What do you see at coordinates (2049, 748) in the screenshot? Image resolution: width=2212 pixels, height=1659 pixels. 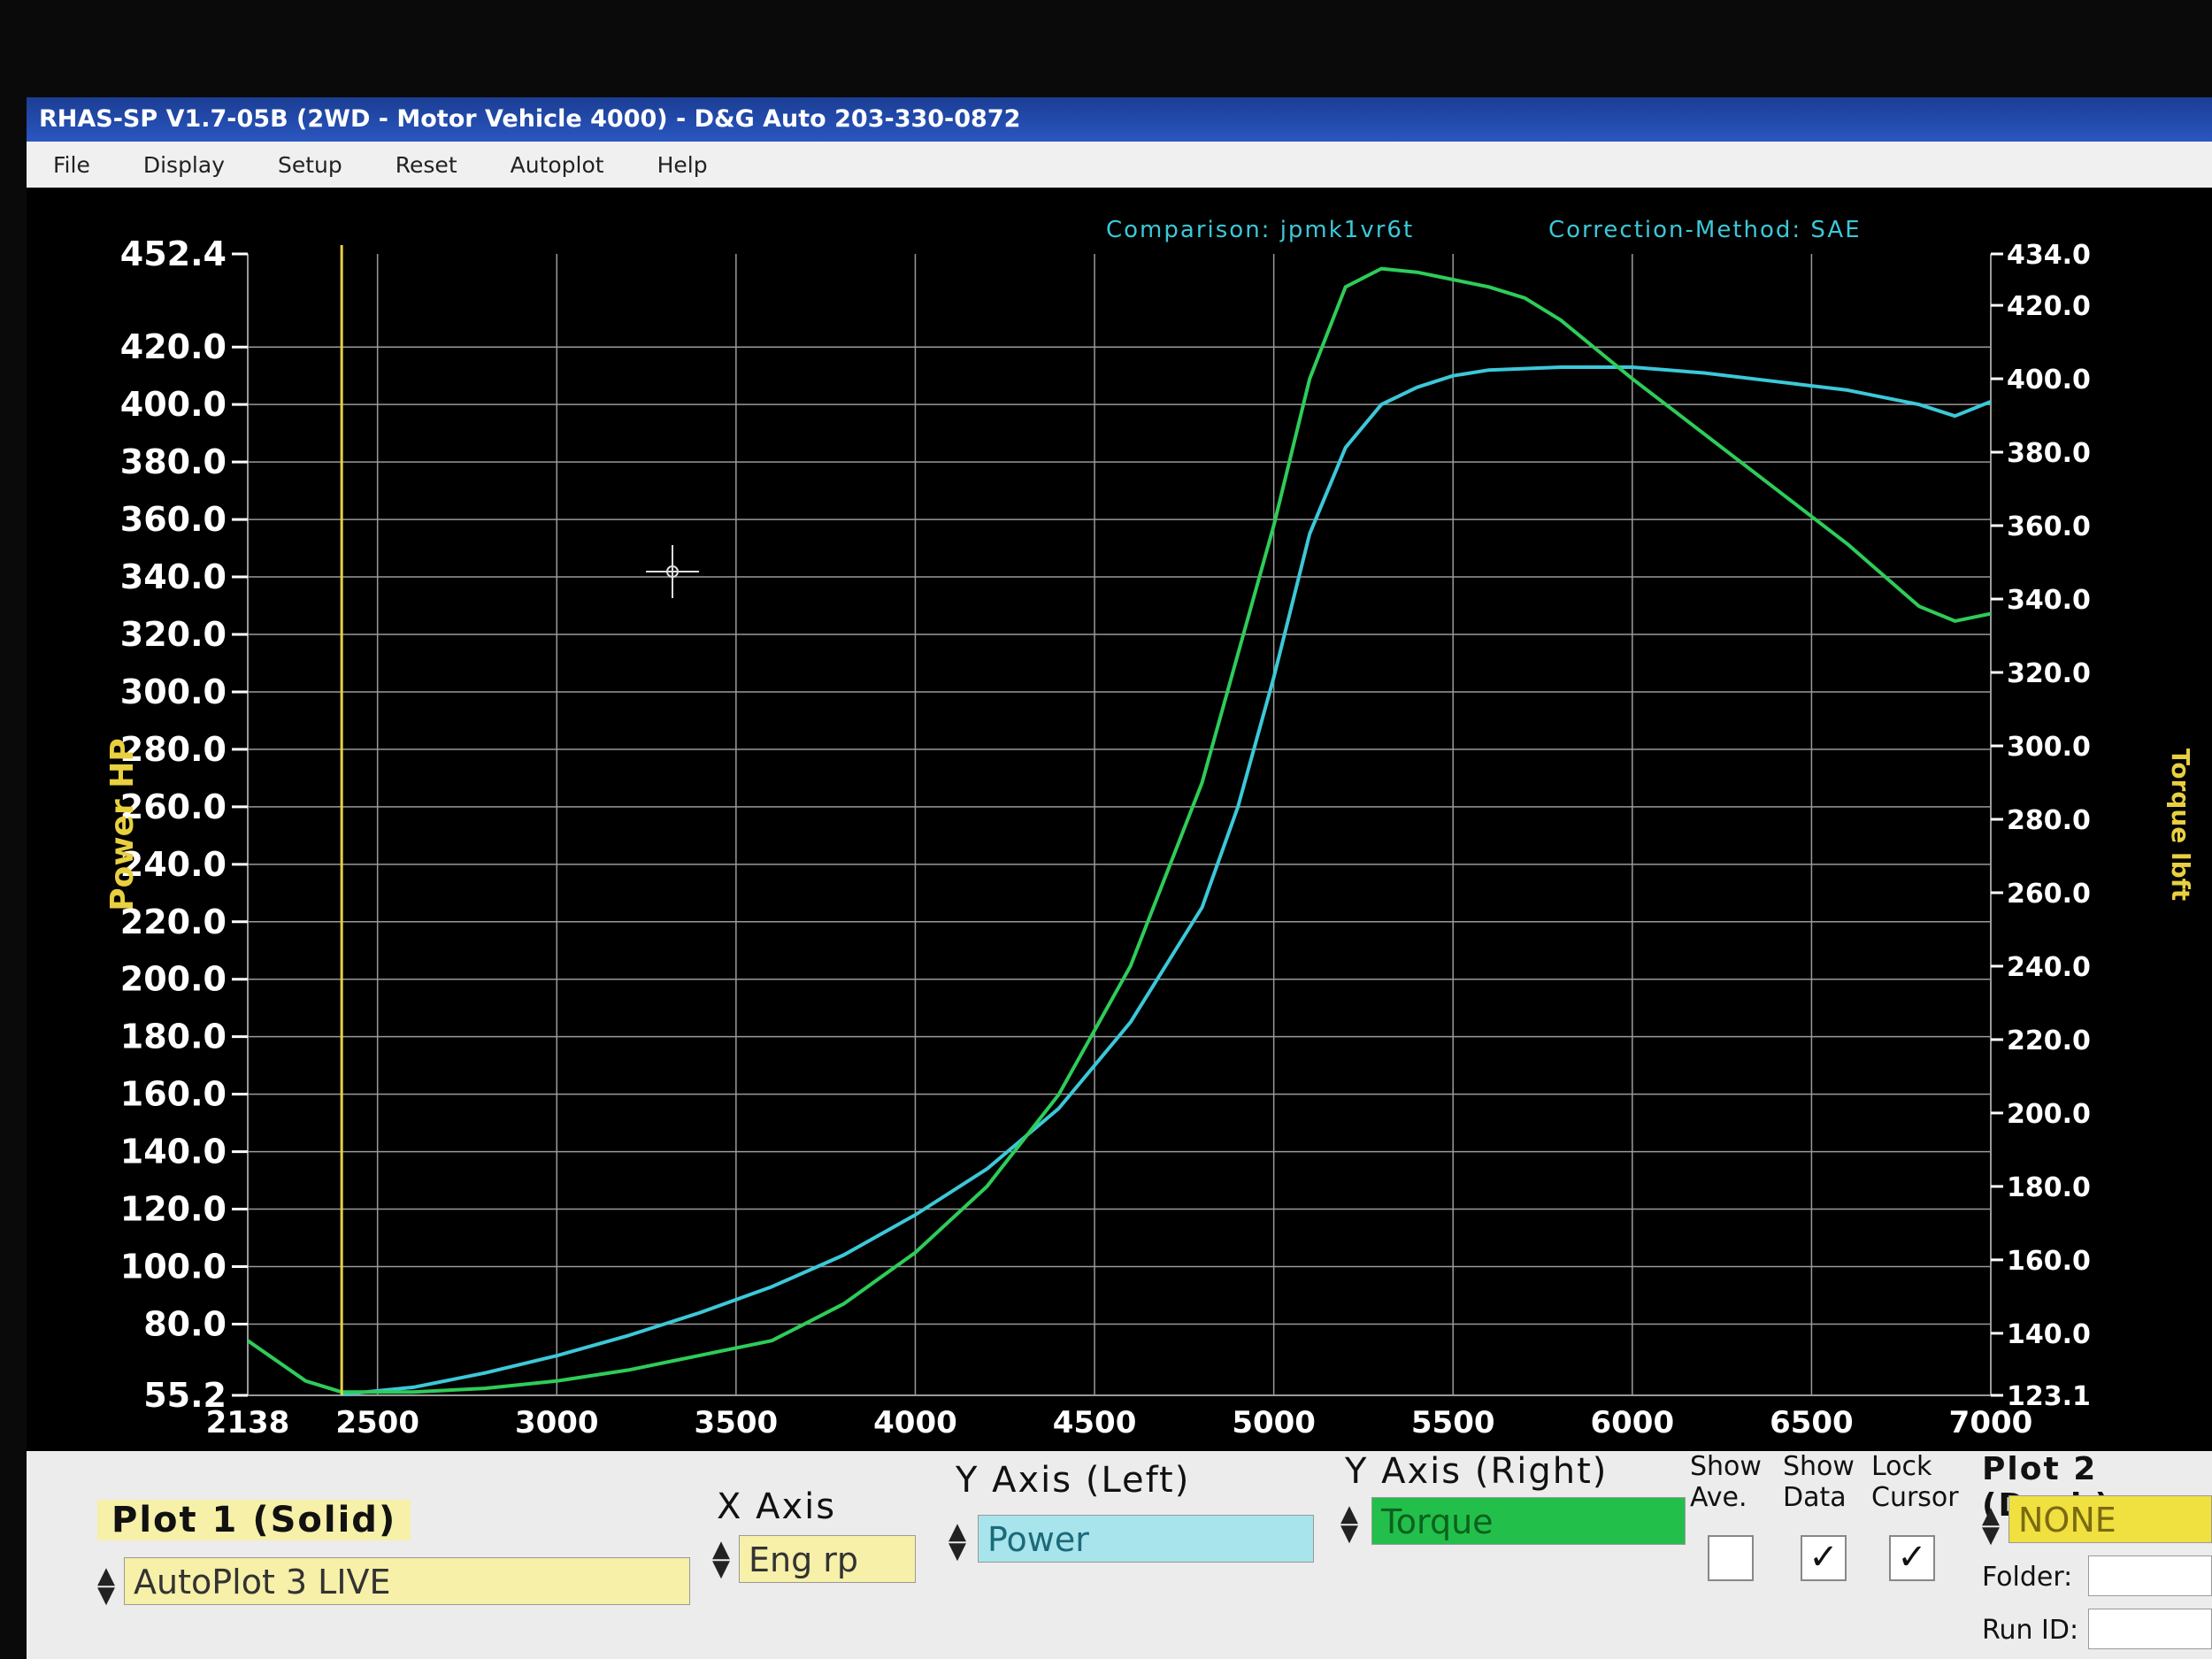 I see `y-right-tick-label: 300.0` at bounding box center [2049, 748].